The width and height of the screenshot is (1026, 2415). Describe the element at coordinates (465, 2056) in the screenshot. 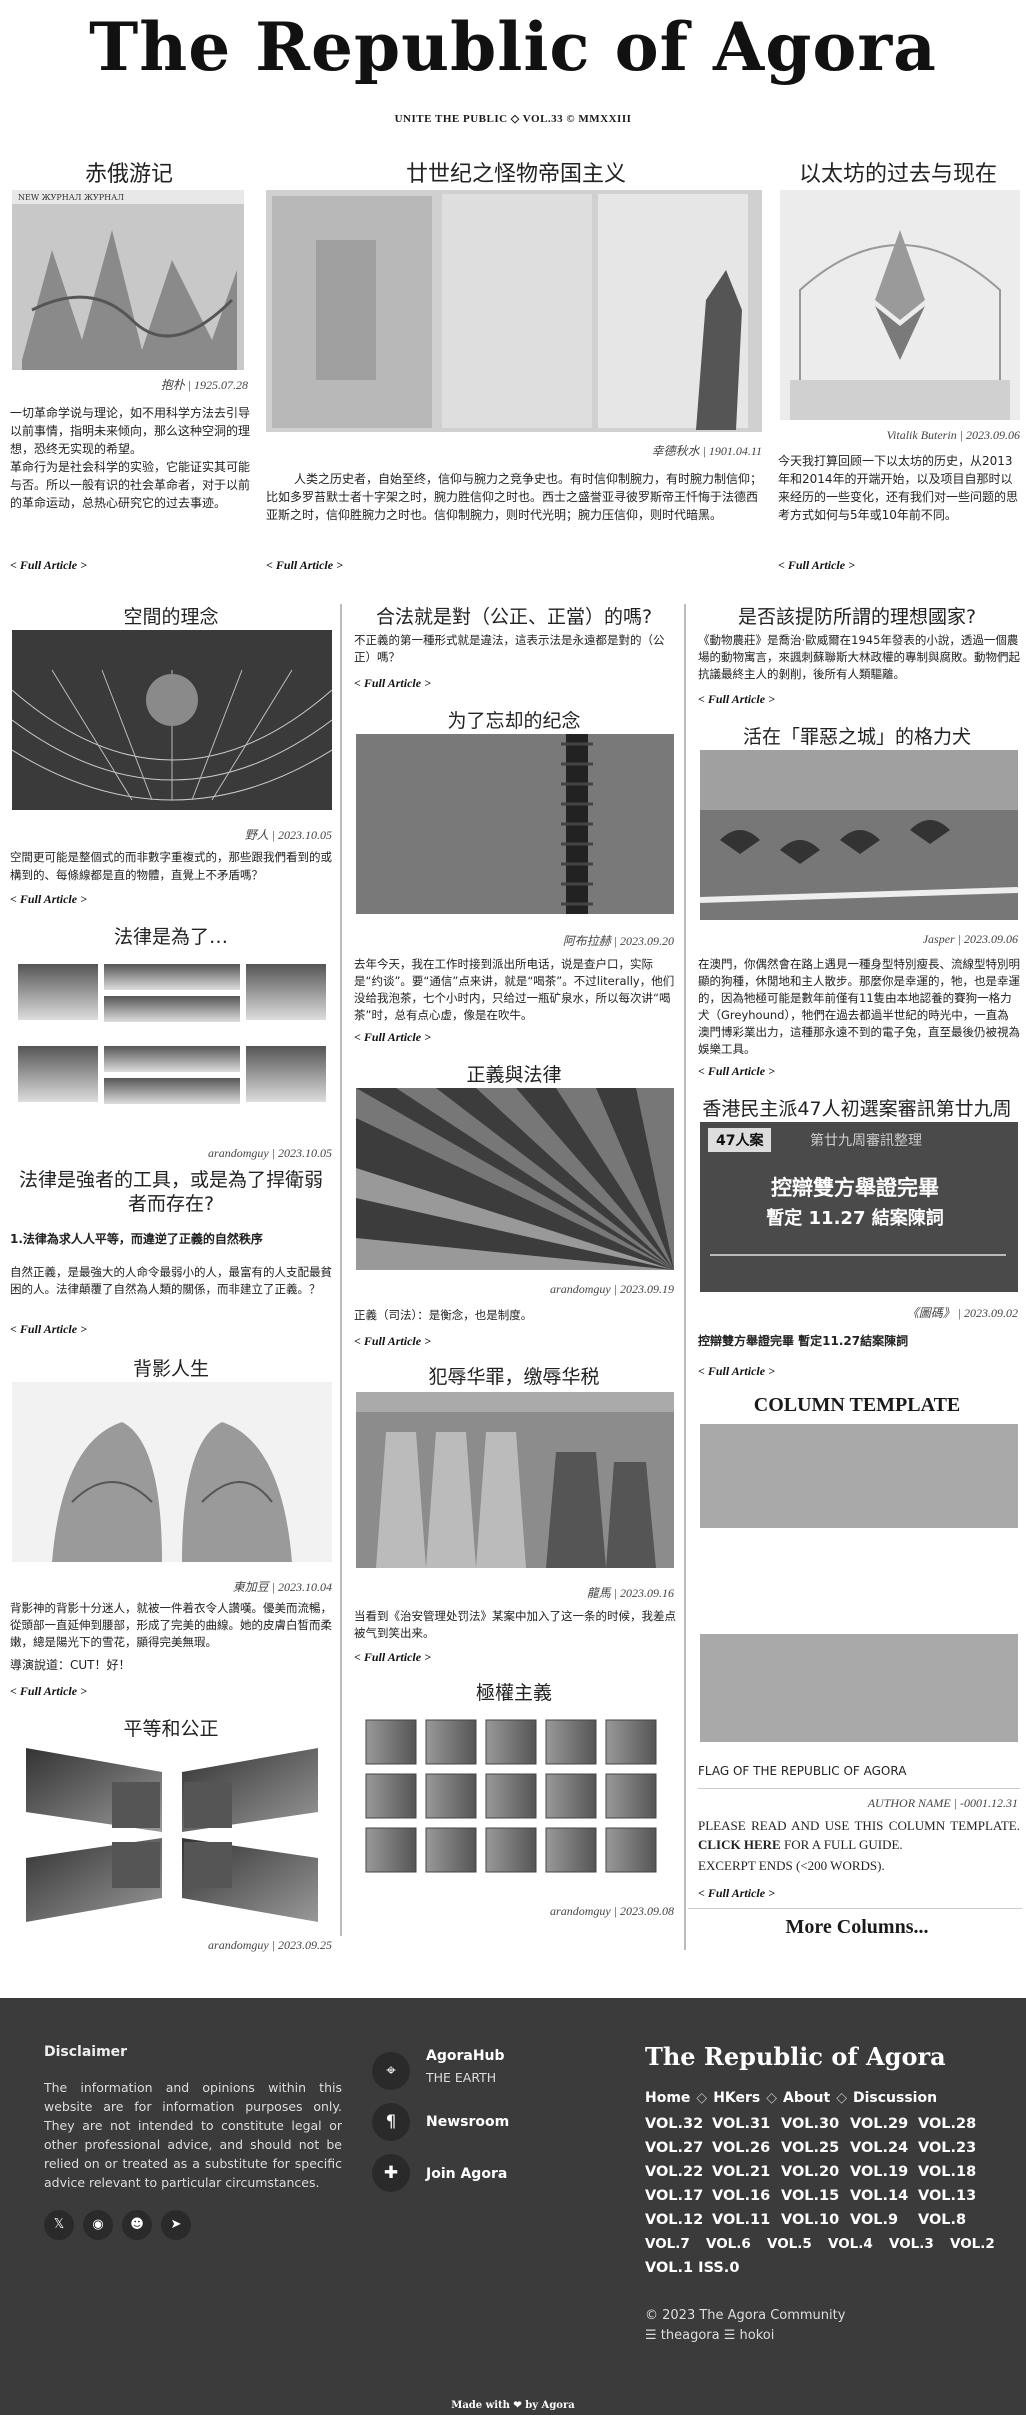

I see `agorahub-link: AgoraHub` at that location.